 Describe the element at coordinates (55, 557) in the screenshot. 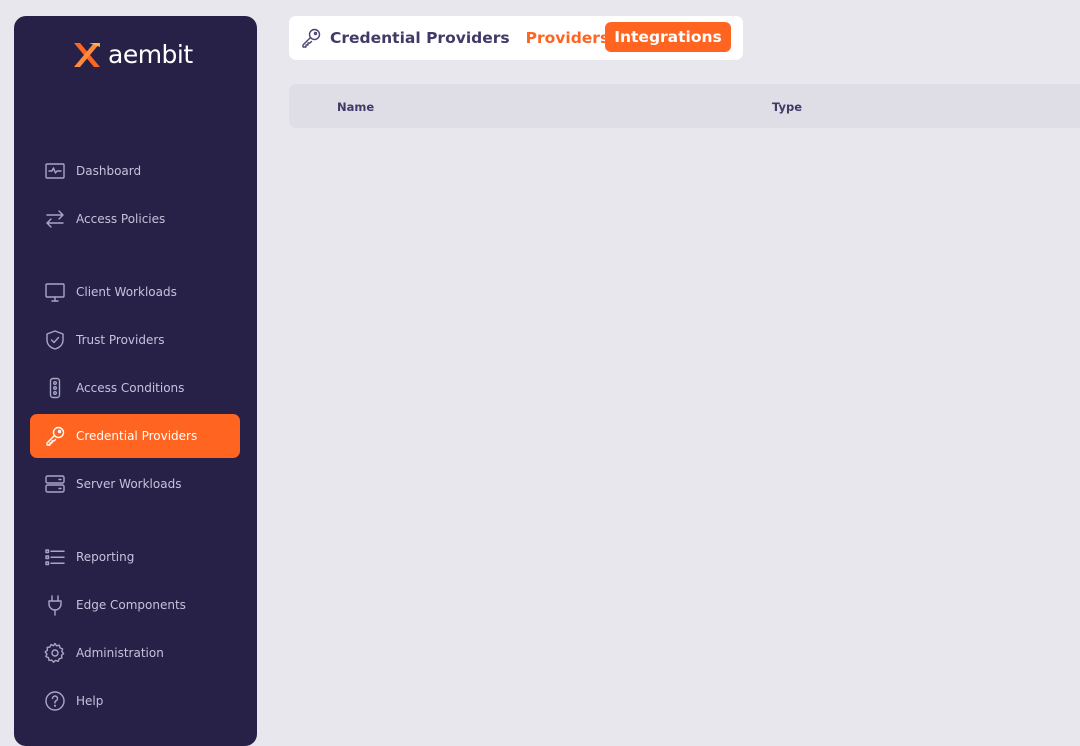

I see `list-icon` at that location.